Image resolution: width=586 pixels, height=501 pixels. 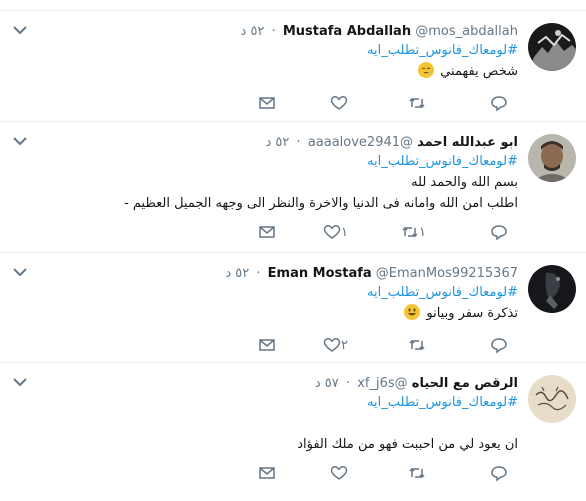 What do you see at coordinates (360, 142) in the screenshot?
I see `user-handle: @aaaalove2941` at bounding box center [360, 142].